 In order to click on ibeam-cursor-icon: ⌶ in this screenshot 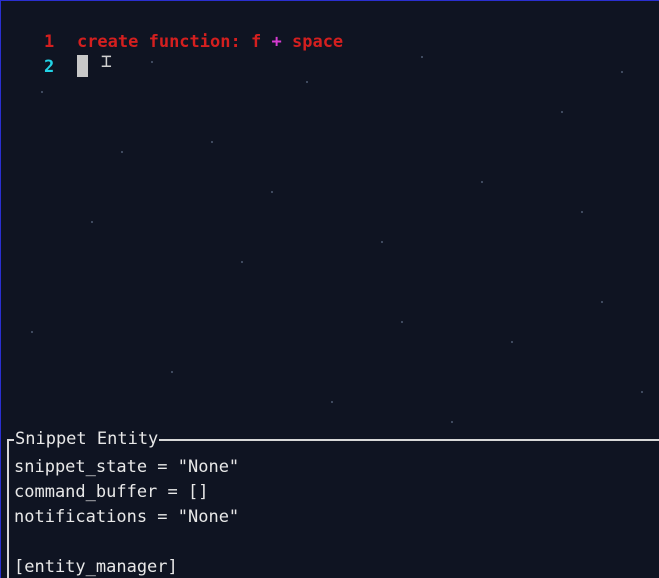, I will do `click(106, 61)`.